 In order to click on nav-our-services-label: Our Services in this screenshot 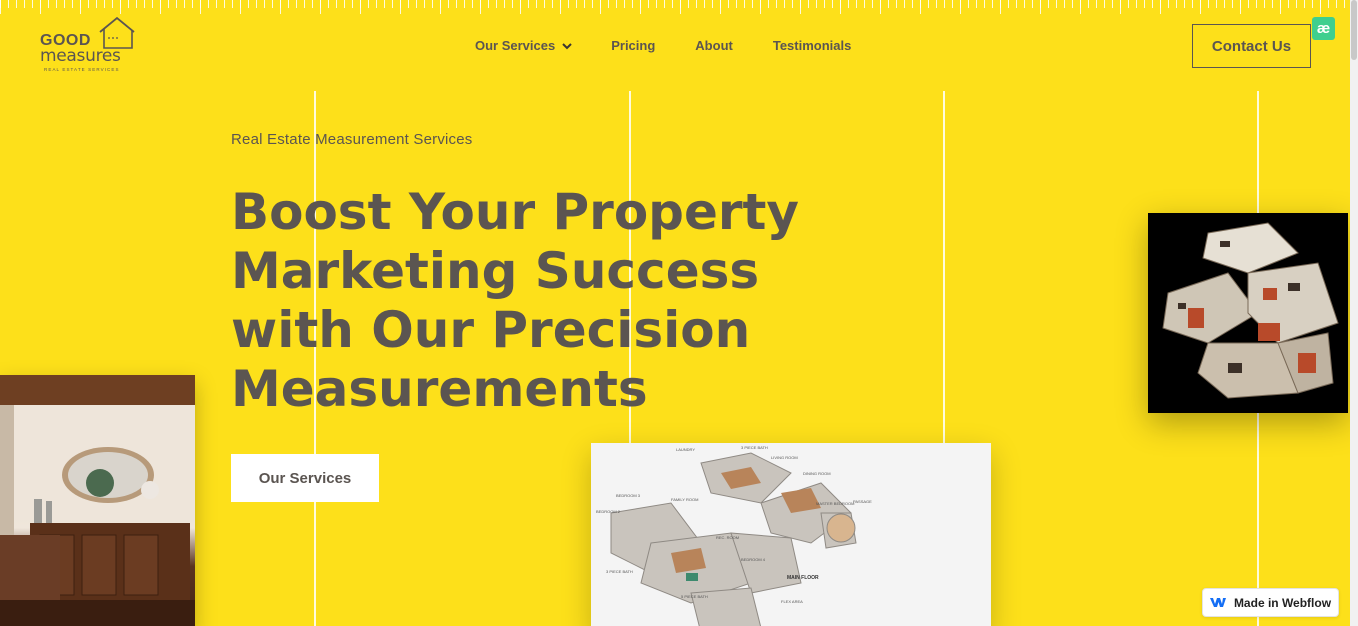, I will do `click(515, 45)`.